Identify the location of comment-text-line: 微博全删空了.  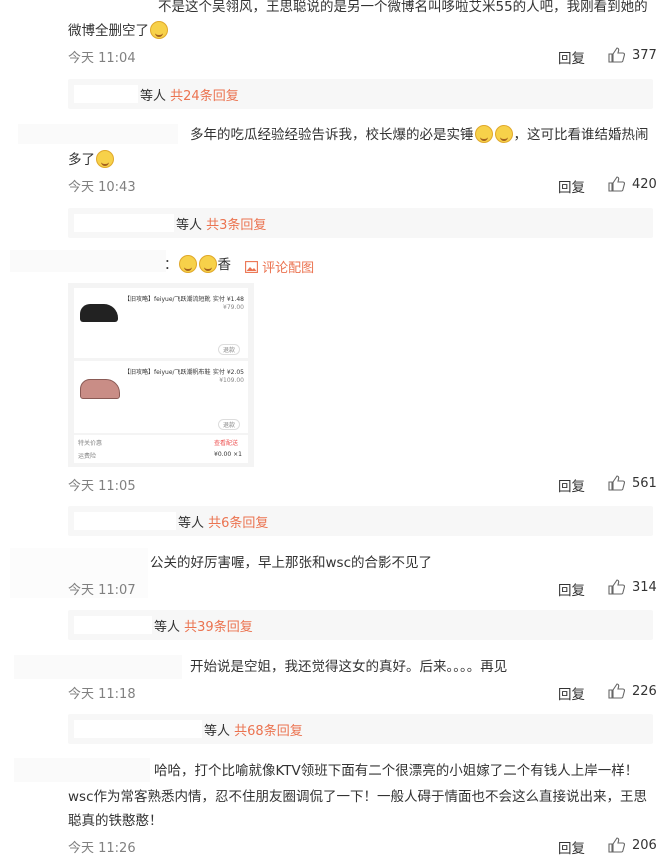
(108, 31).